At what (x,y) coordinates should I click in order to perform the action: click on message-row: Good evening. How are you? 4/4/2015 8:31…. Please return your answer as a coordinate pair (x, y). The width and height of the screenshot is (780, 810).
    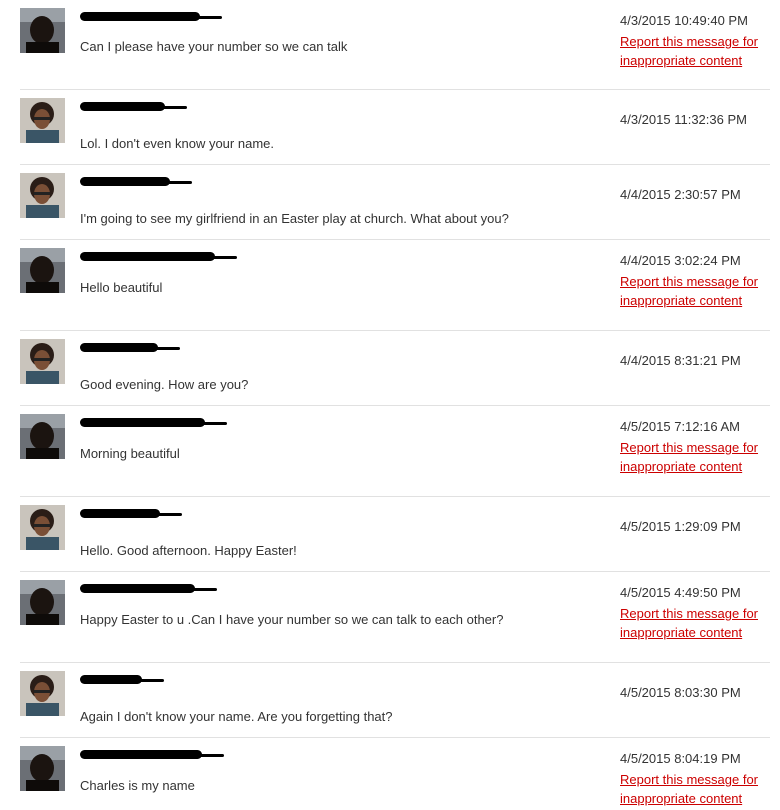
    Looking at the image, I should click on (395, 368).